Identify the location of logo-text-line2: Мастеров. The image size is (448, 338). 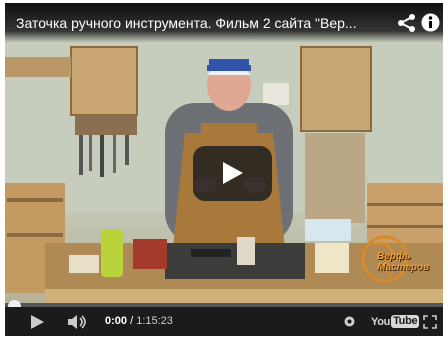
(403, 267).